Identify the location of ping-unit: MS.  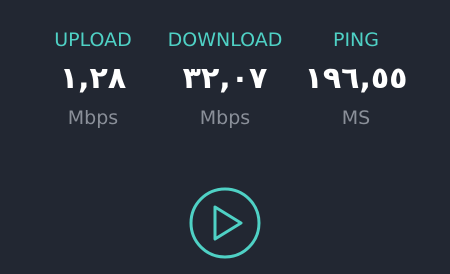
(356, 118).